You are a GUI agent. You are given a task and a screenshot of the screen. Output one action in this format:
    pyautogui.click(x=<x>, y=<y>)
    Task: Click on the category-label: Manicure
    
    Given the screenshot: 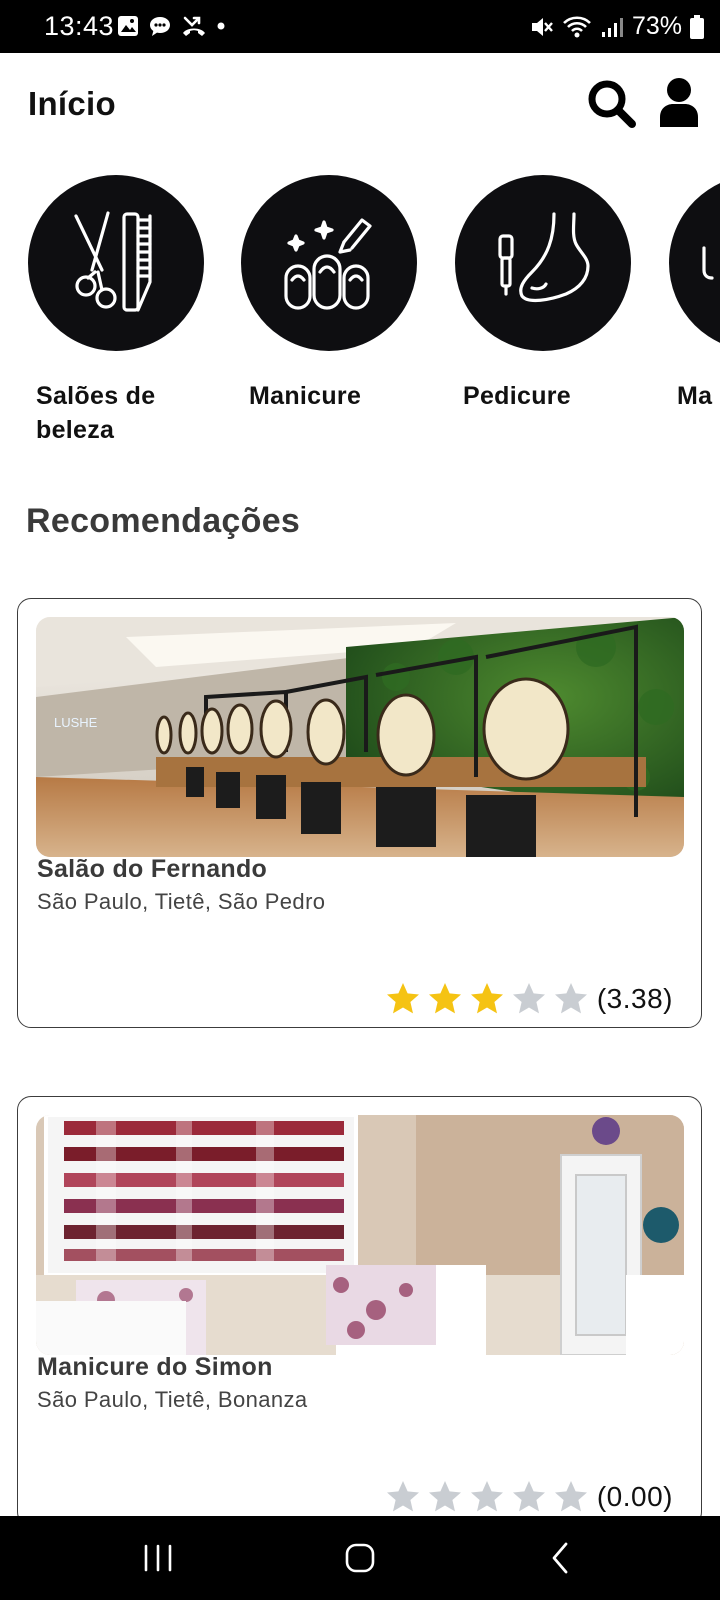 What is the action you would take?
    pyautogui.click(x=305, y=396)
    